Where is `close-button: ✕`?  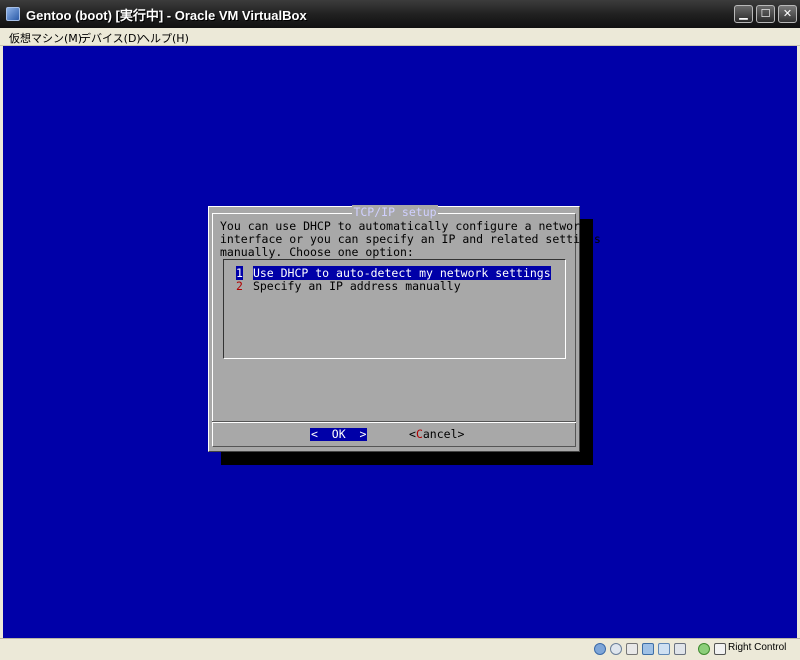
close-button: ✕ is located at coordinates (787, 14).